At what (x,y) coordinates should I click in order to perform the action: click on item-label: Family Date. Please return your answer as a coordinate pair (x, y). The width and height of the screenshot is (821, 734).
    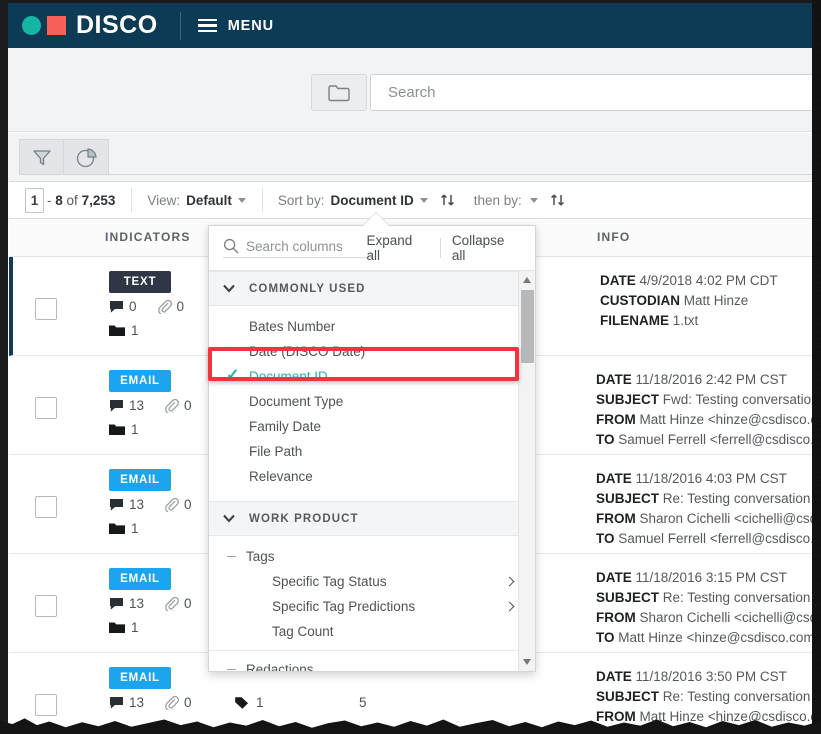
    Looking at the image, I should click on (285, 426).